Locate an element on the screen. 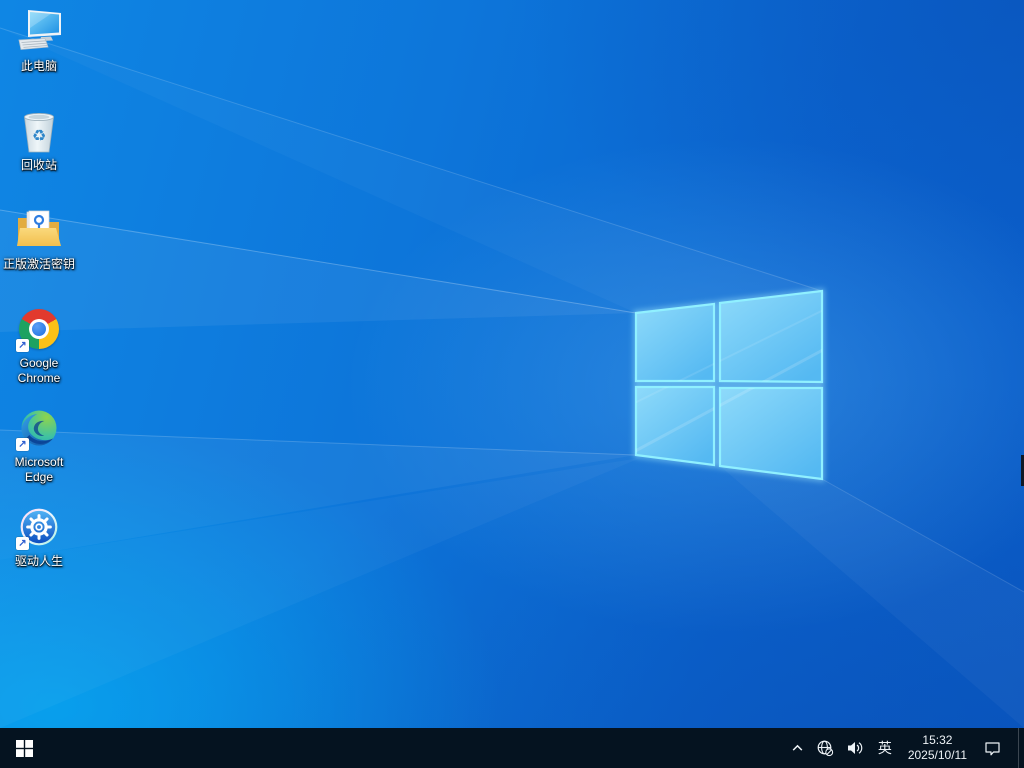 Image resolution: width=1024 pixels, height=768 pixels. network-button is located at coordinates (825, 748).